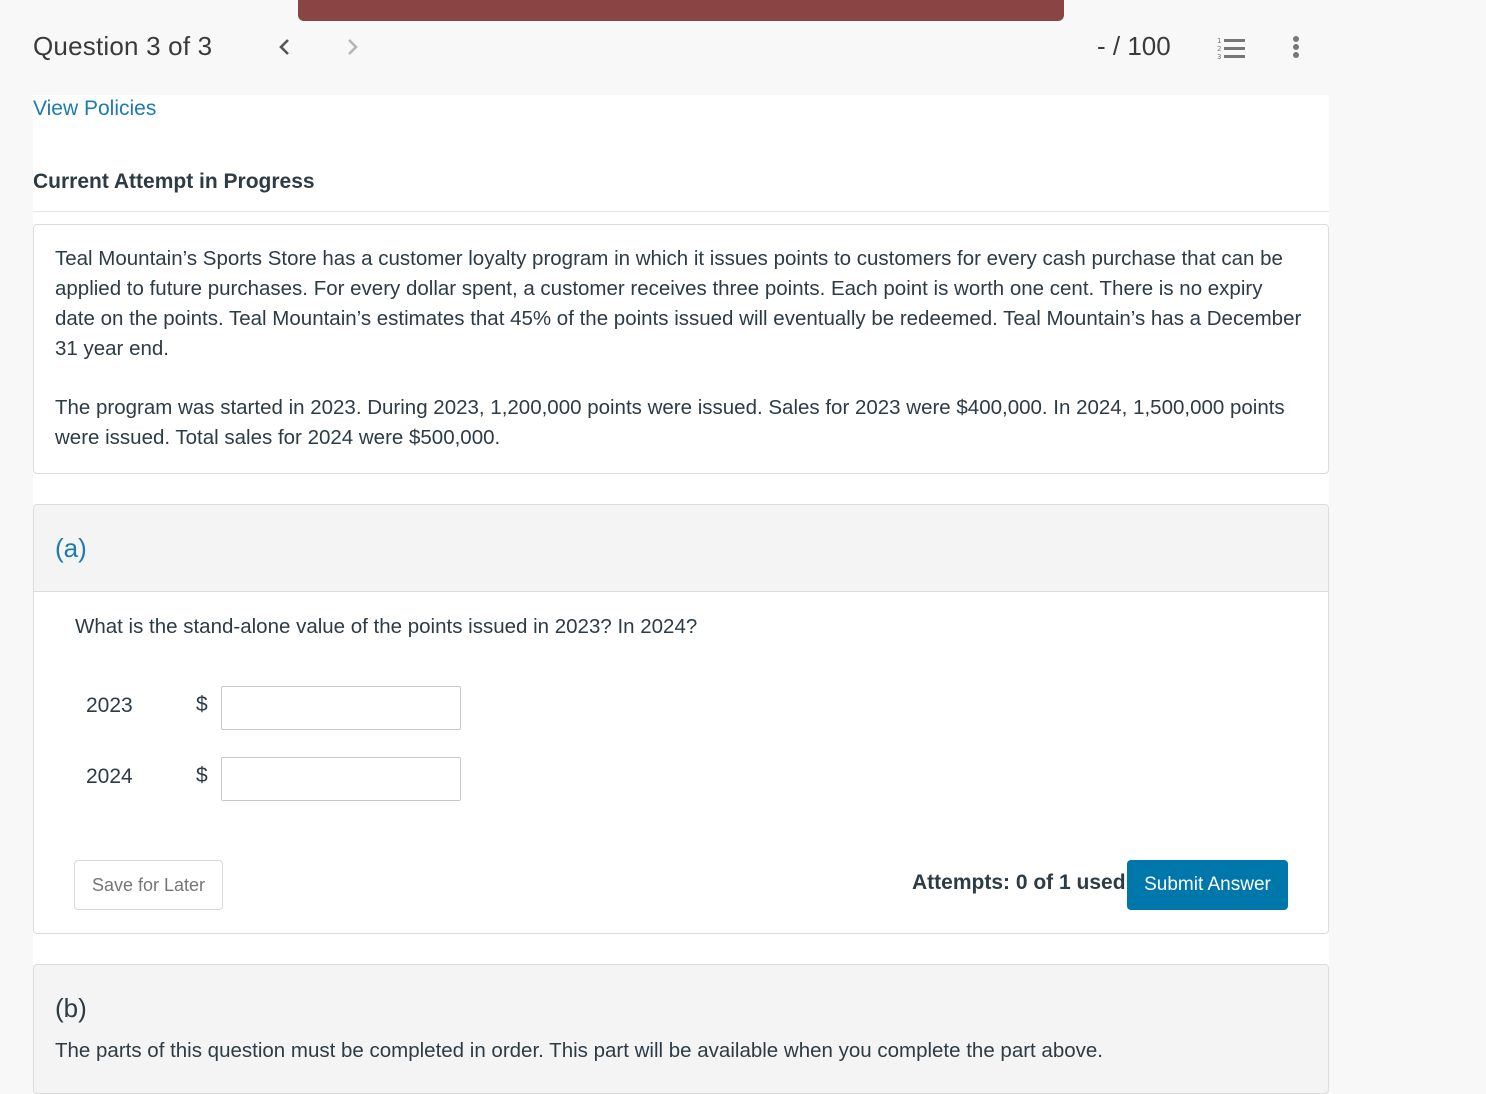 This screenshot has width=1486, height=1094. I want to click on question-counter: Question 3 of 3, so click(123, 46).